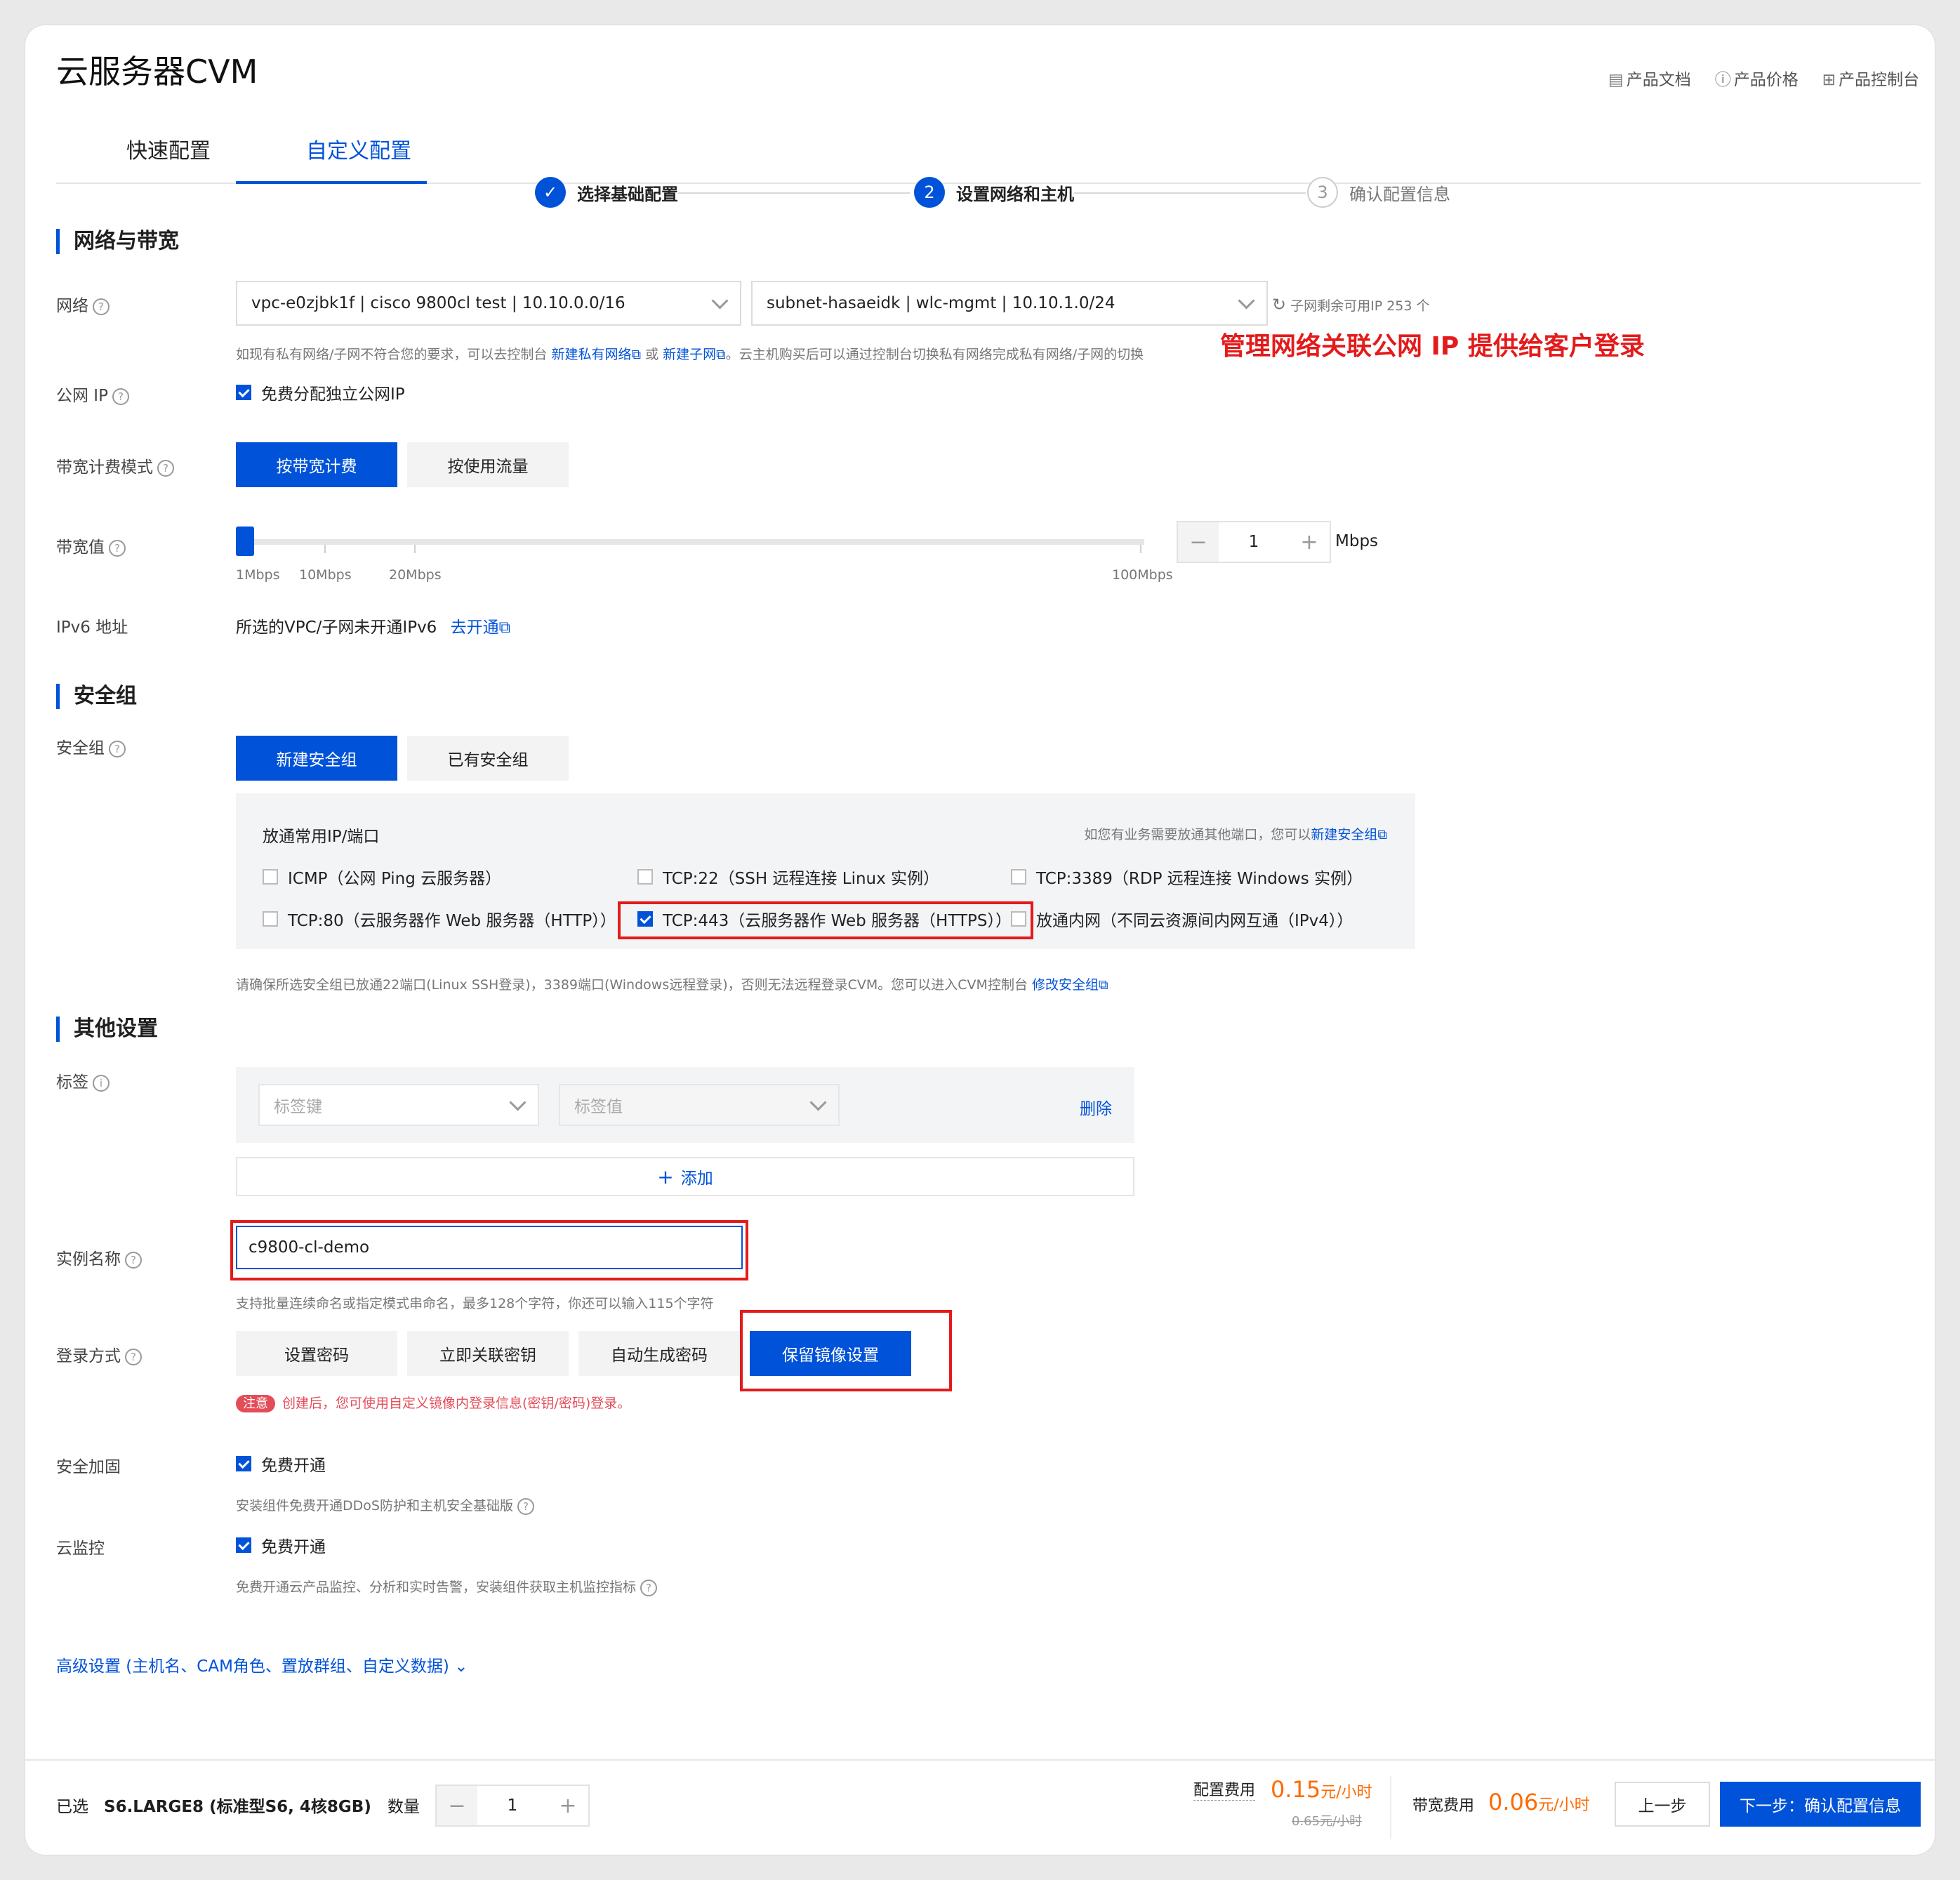 The width and height of the screenshot is (1960, 1880). I want to click on existing-security-group-button: 已有安全组, so click(488, 758).